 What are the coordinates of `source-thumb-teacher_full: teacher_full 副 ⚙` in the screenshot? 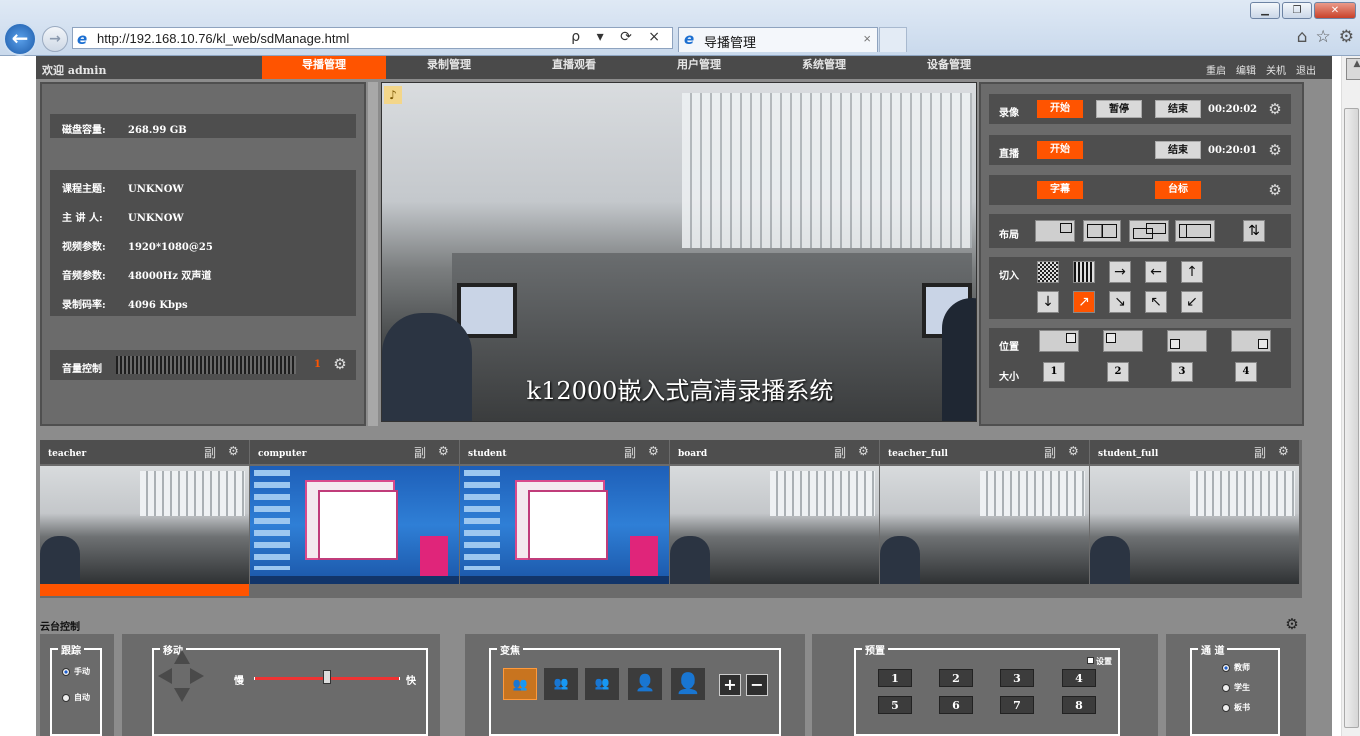 It's located at (984, 519).